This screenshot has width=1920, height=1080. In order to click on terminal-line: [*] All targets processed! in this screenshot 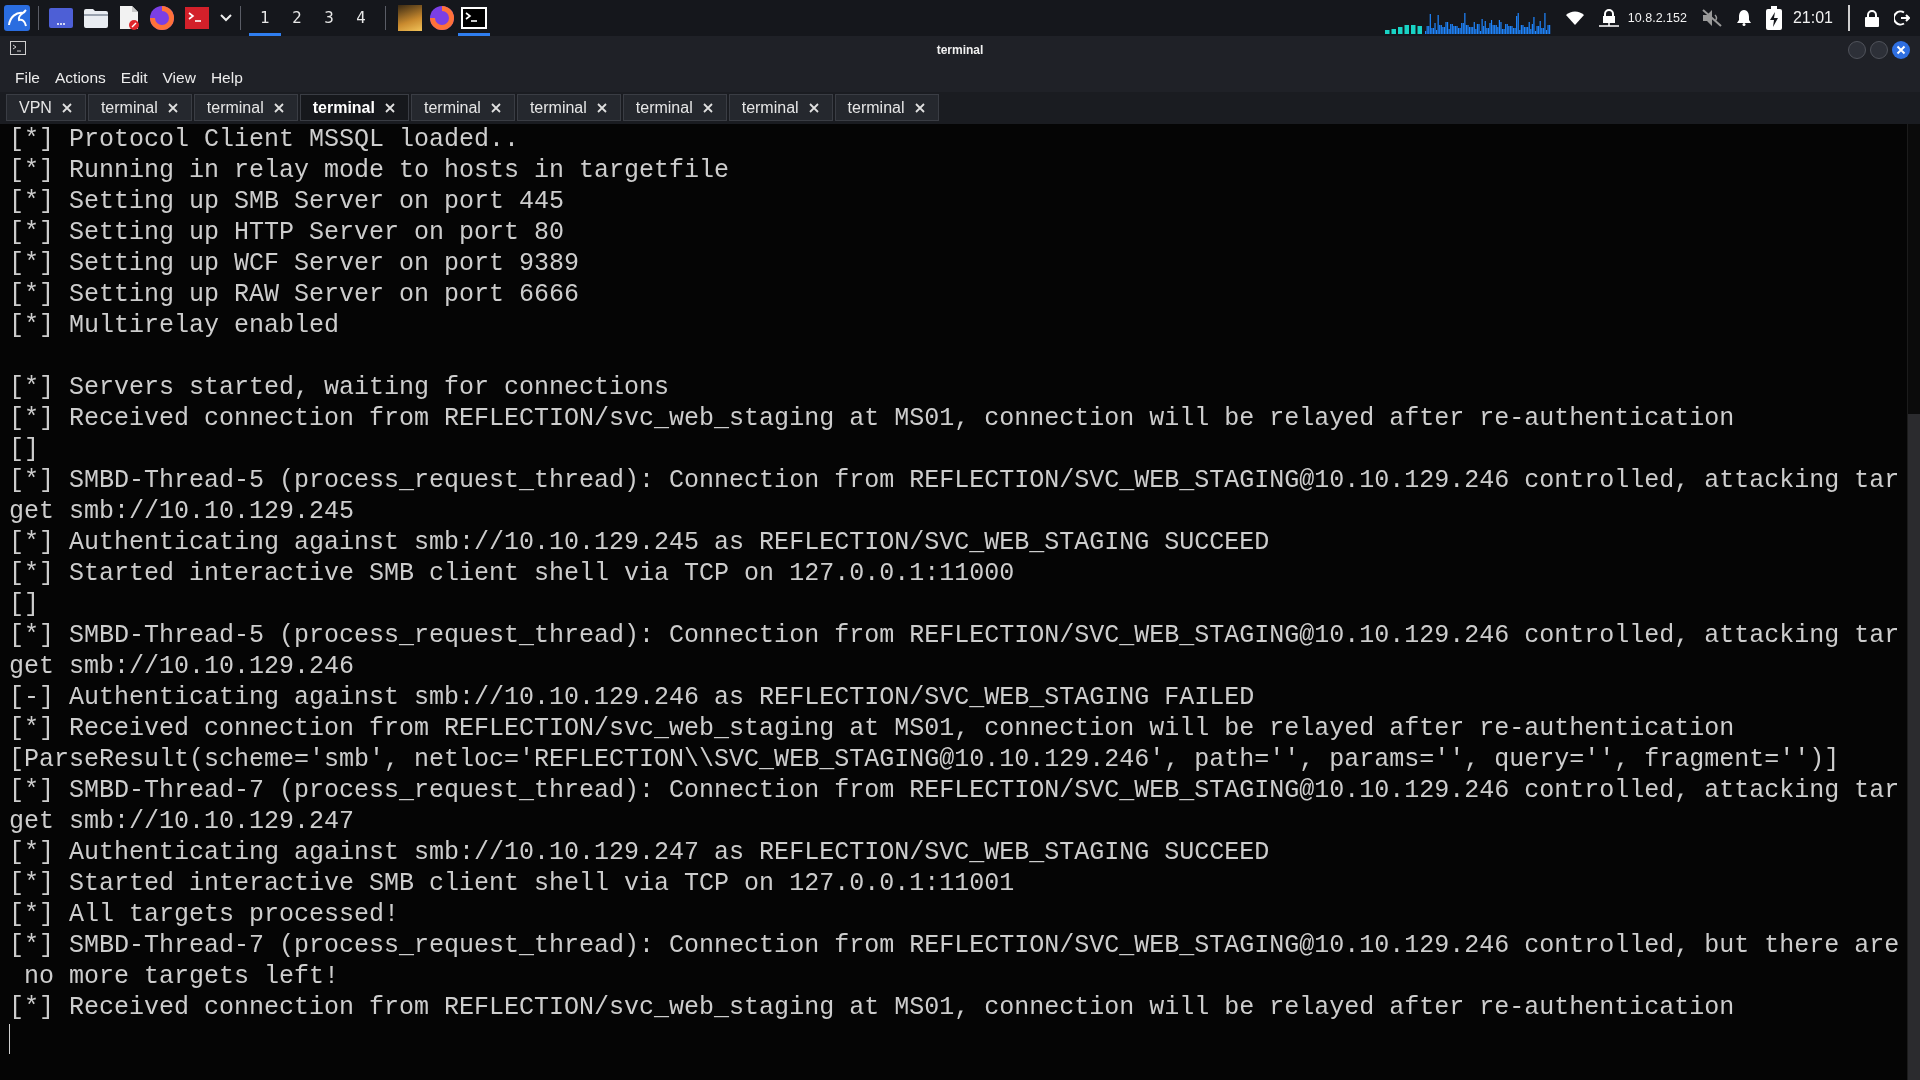, I will do `click(204, 914)`.